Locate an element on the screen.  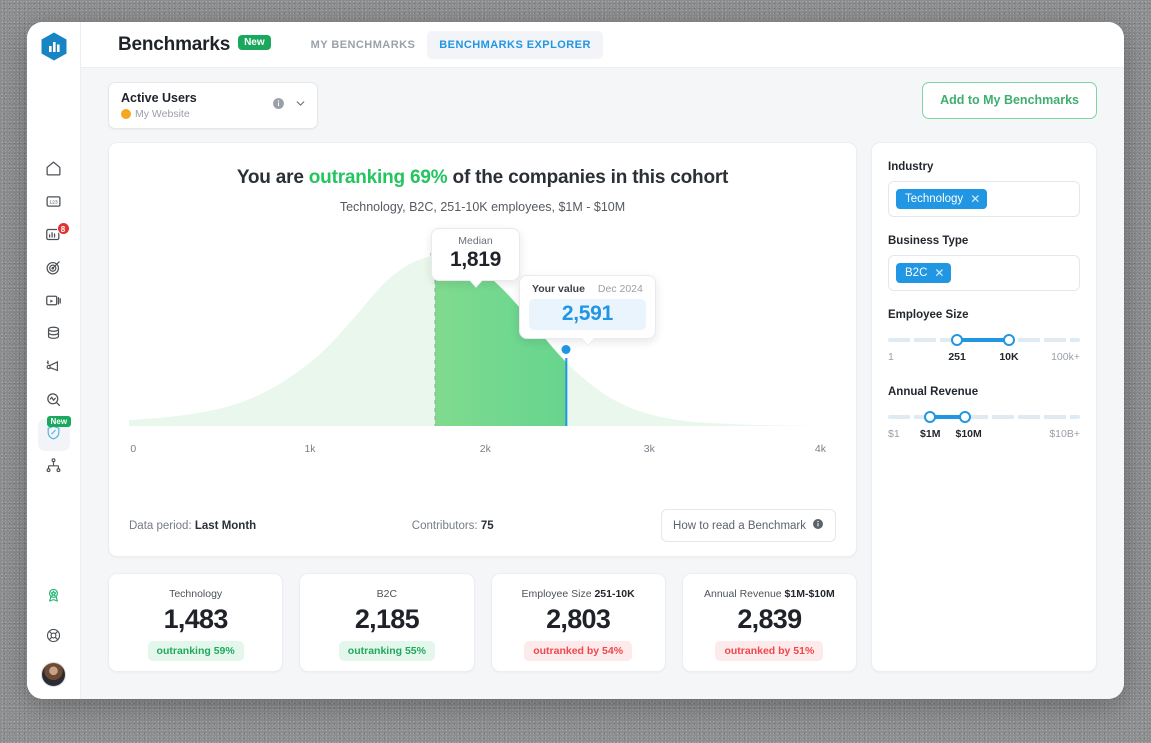
industry-filter-input: Technology ✕ is located at coordinates (984, 199).